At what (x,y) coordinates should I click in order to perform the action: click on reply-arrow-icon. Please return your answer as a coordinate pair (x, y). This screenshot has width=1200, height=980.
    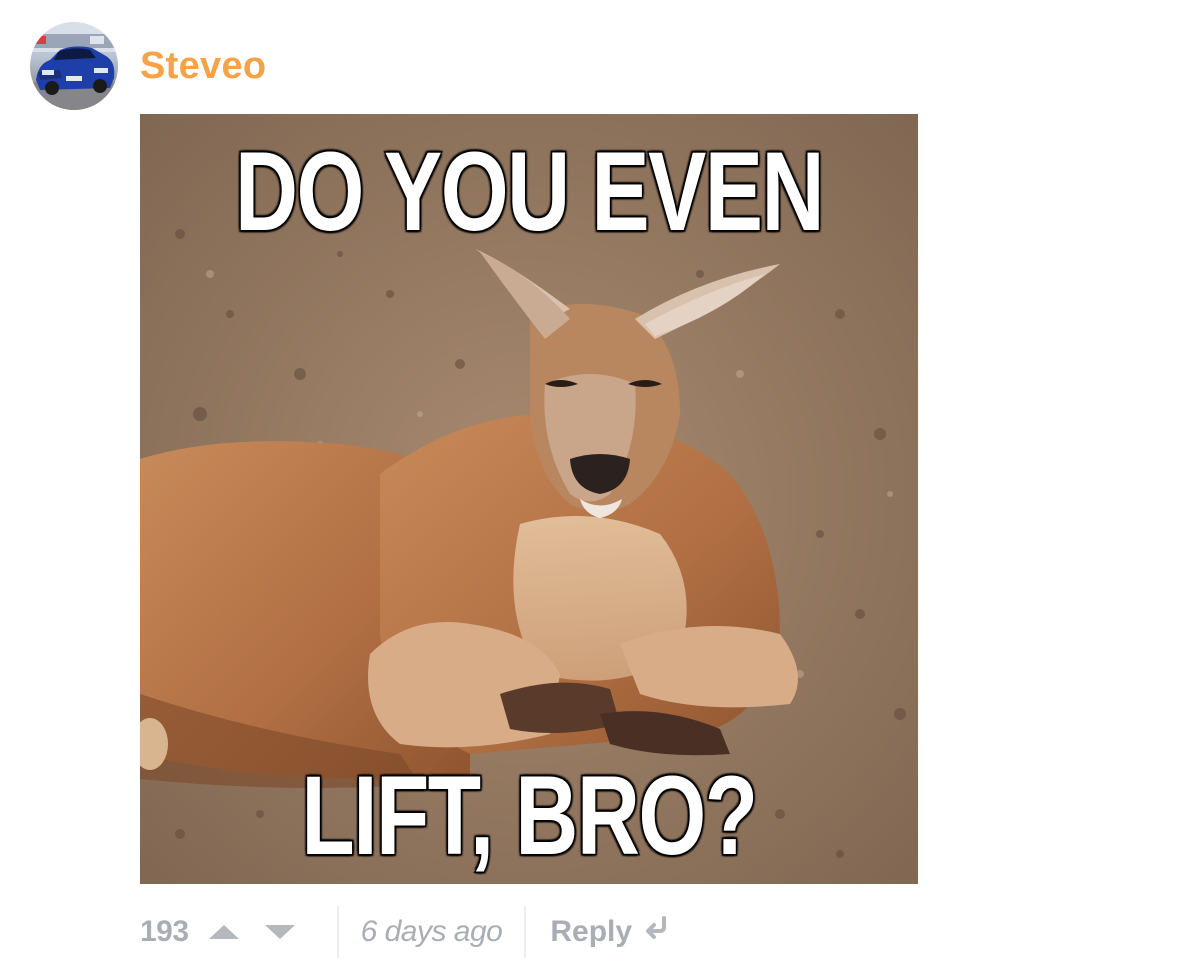
    Looking at the image, I should click on (656, 932).